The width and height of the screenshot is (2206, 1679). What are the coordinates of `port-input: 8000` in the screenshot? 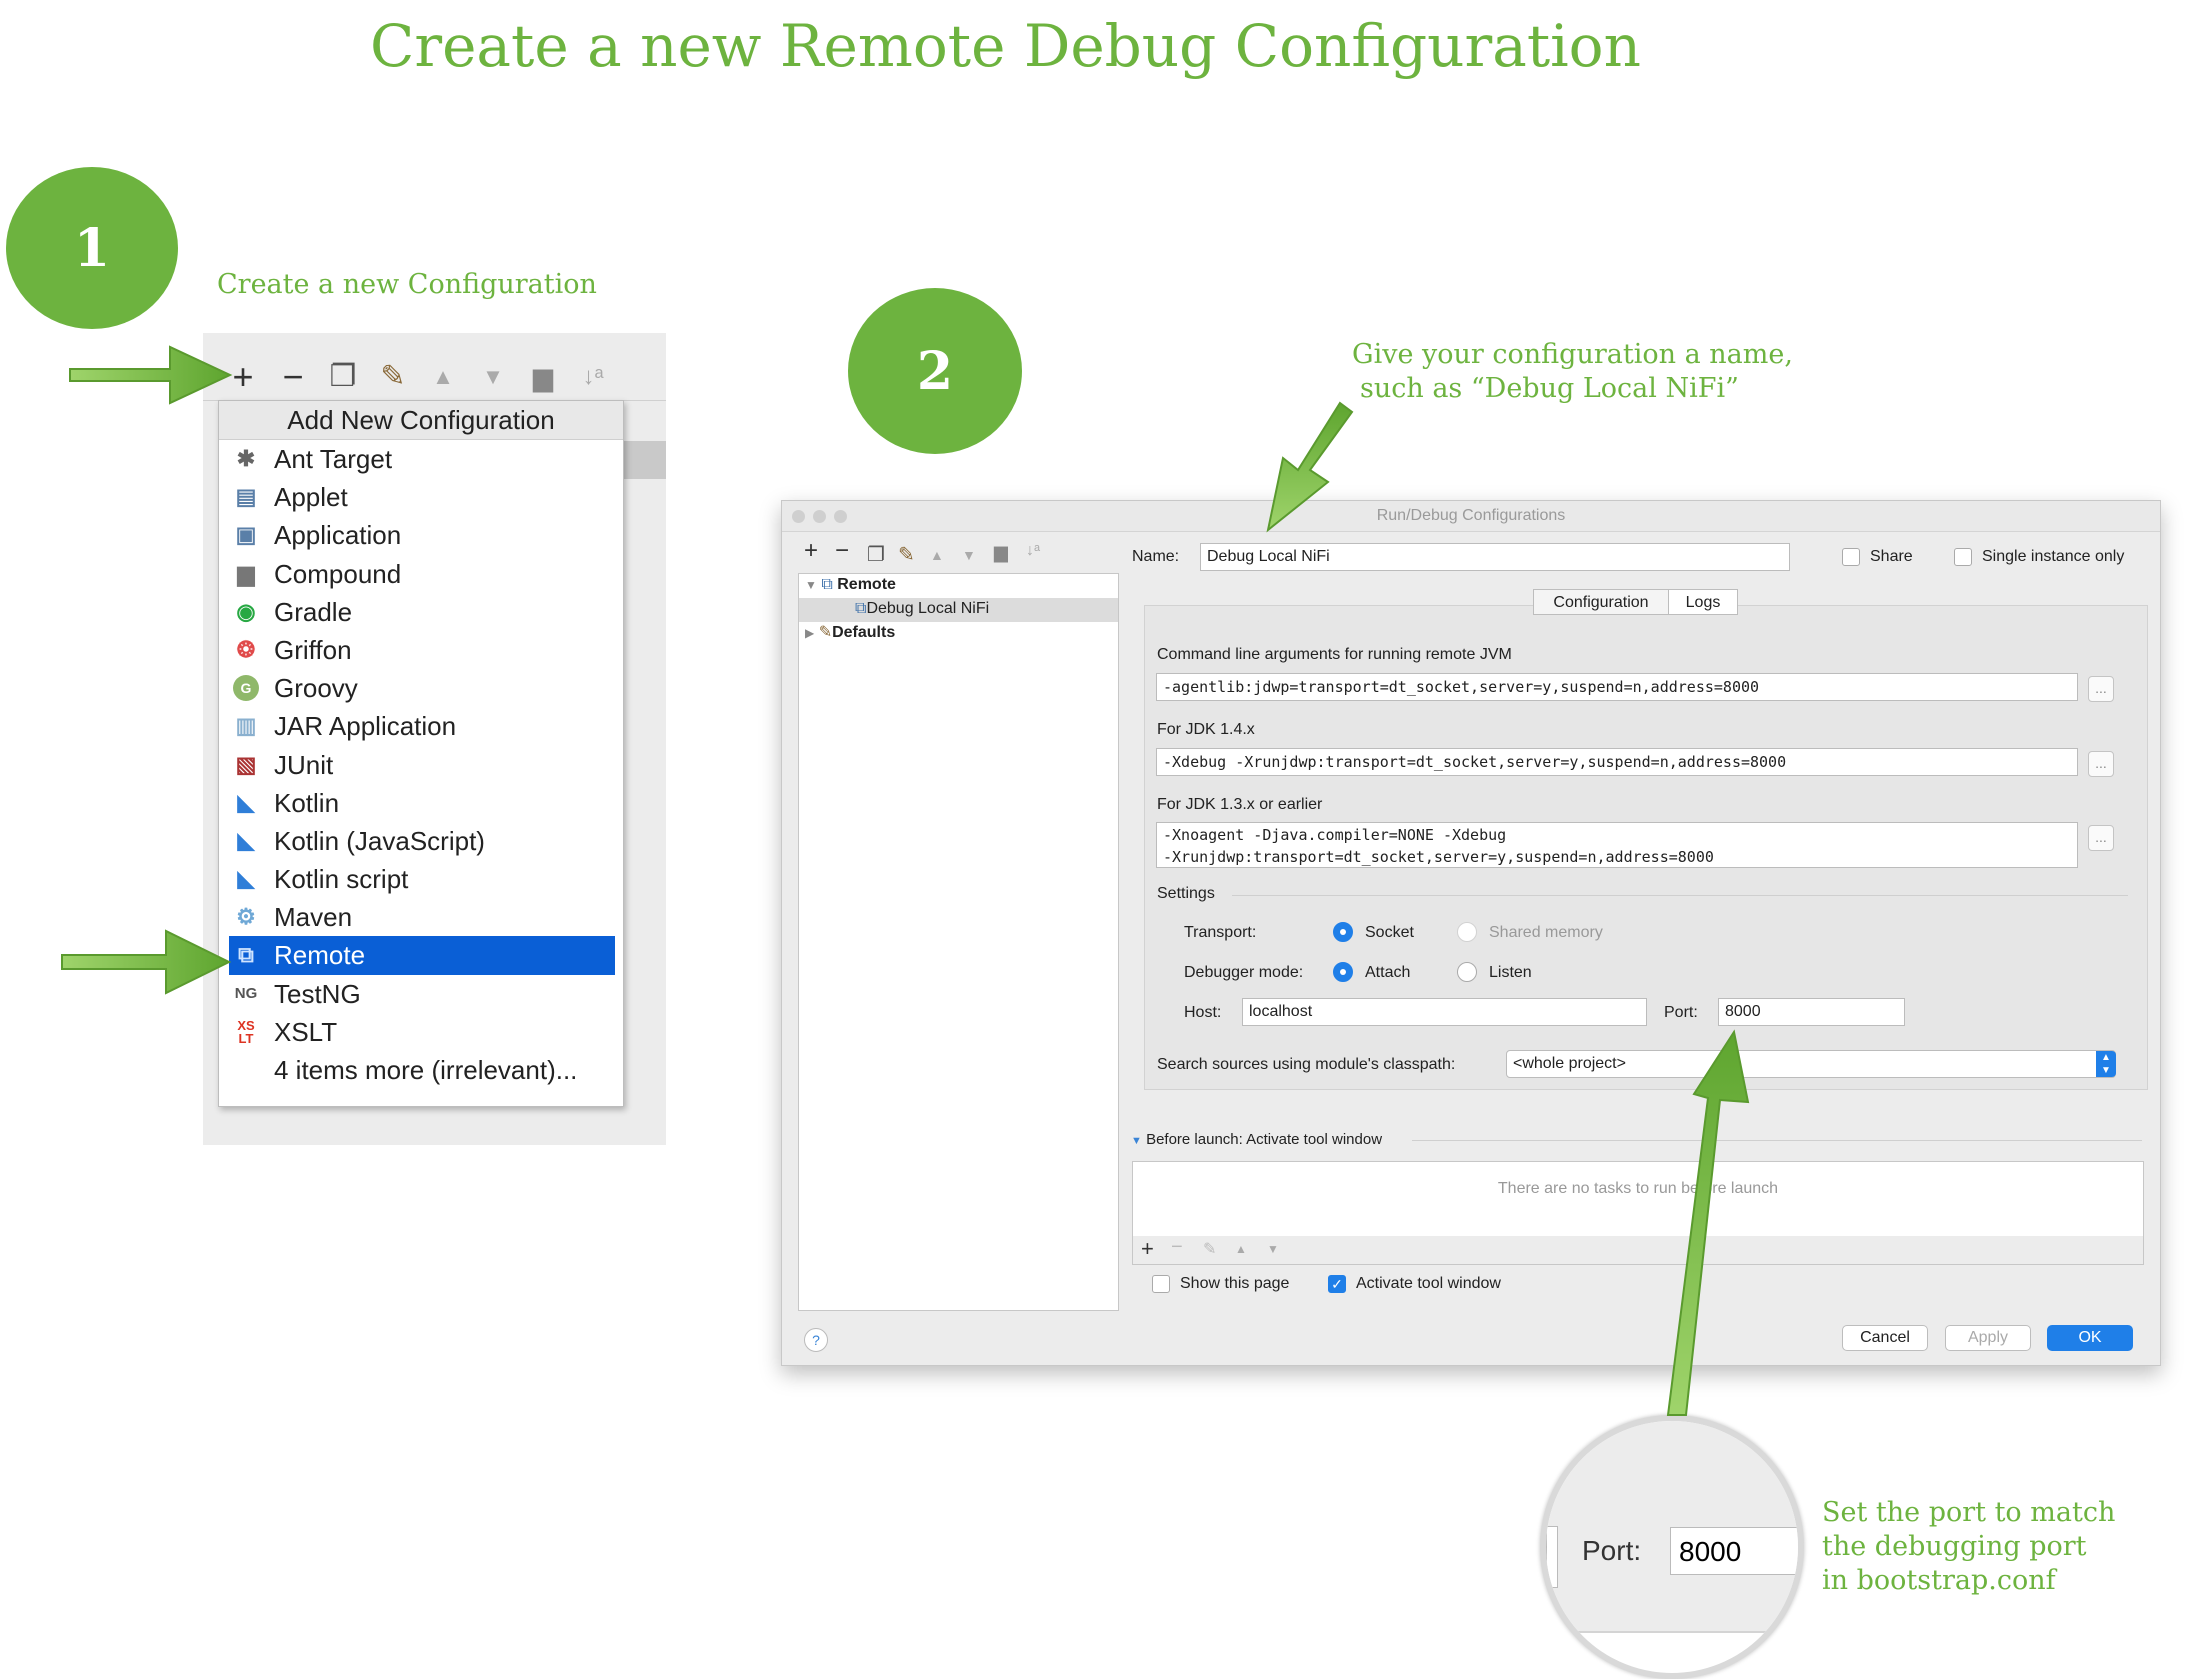 It's located at (1811, 1012).